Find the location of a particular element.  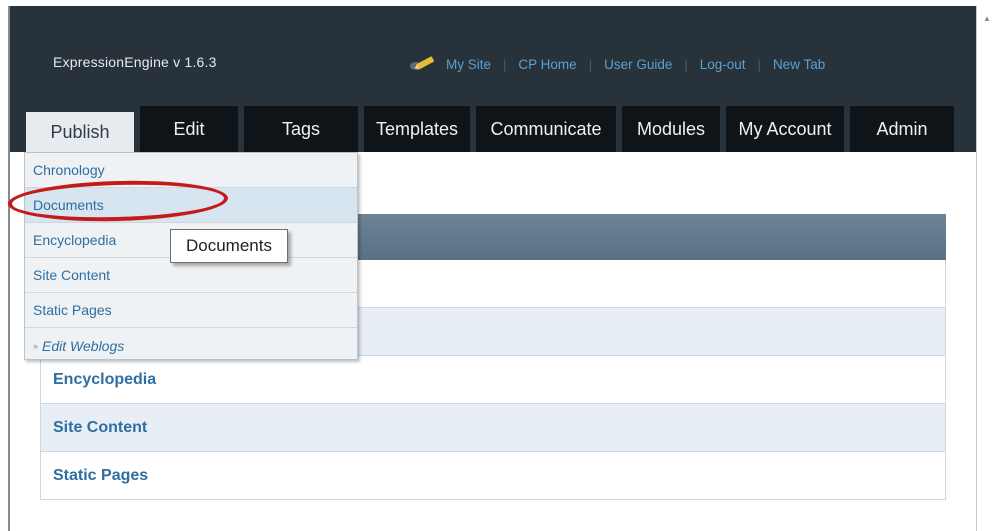

tab-tags: Tags is located at coordinates (301, 129).